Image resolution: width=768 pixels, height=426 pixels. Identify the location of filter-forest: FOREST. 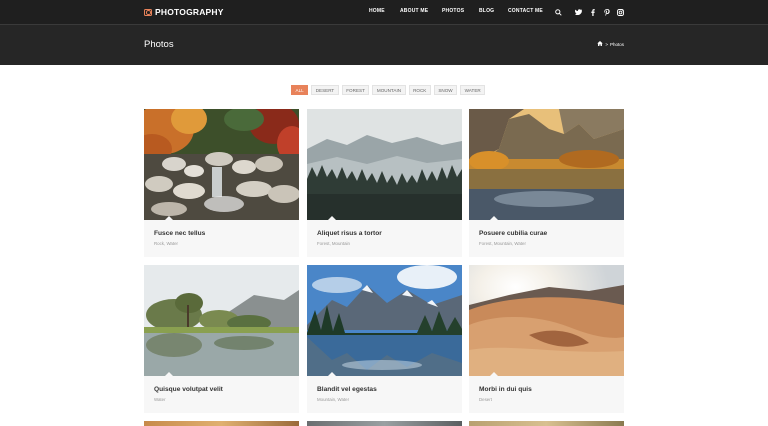
(355, 90).